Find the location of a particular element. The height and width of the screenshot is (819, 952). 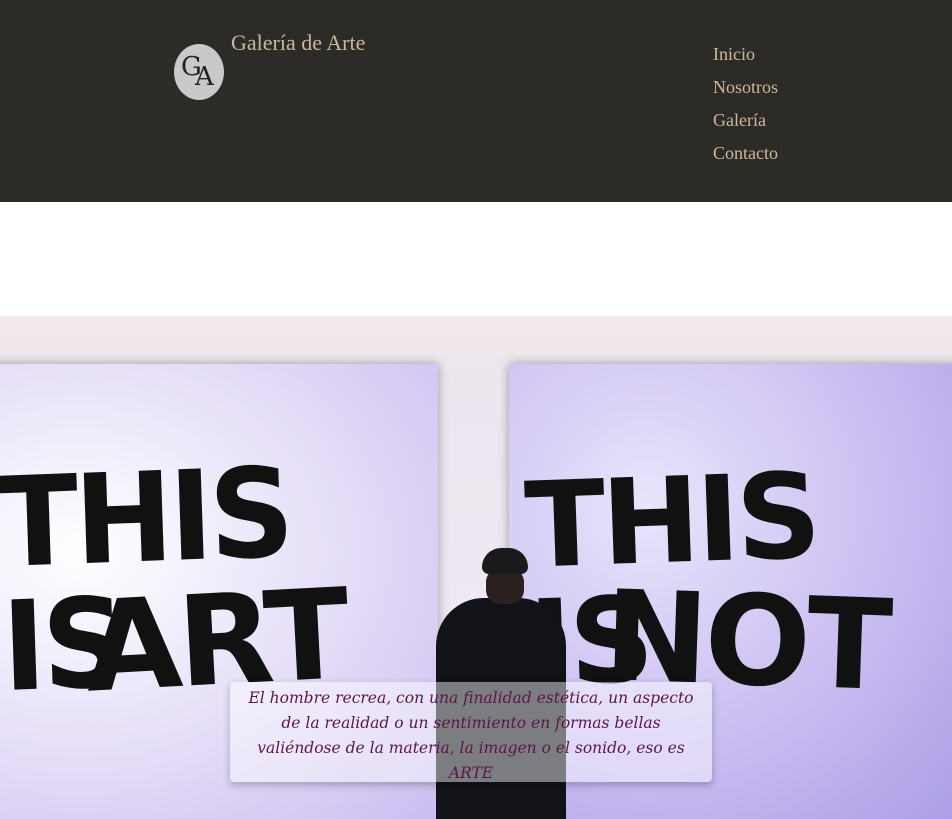

visitor-cap is located at coordinates (505, 561).